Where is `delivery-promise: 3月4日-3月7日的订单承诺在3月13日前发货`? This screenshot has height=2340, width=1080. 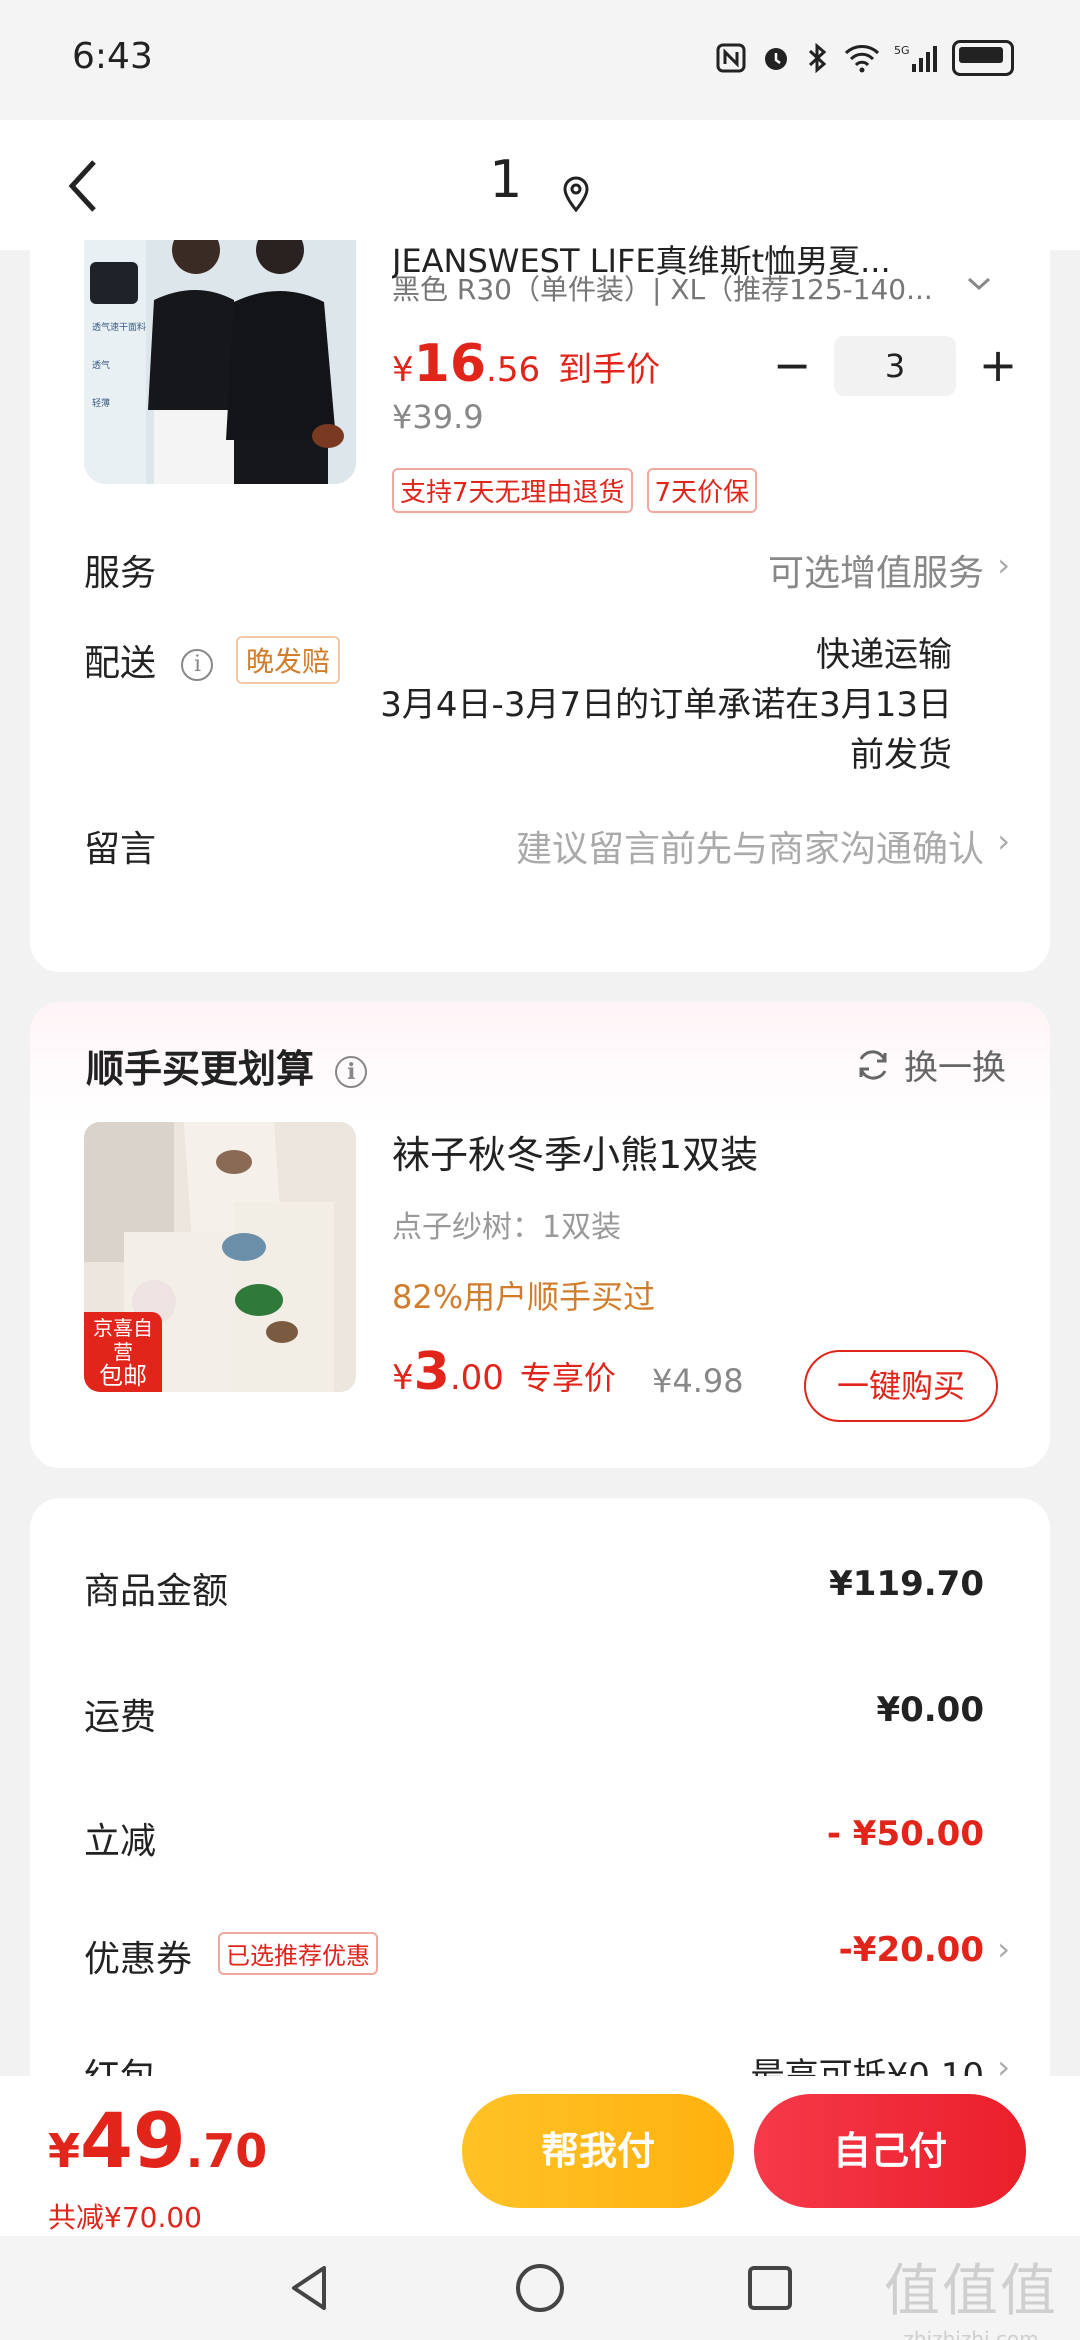
delivery-promise: 3月4日-3月7日的订单承诺在3月13日前发货 is located at coordinates (666, 730).